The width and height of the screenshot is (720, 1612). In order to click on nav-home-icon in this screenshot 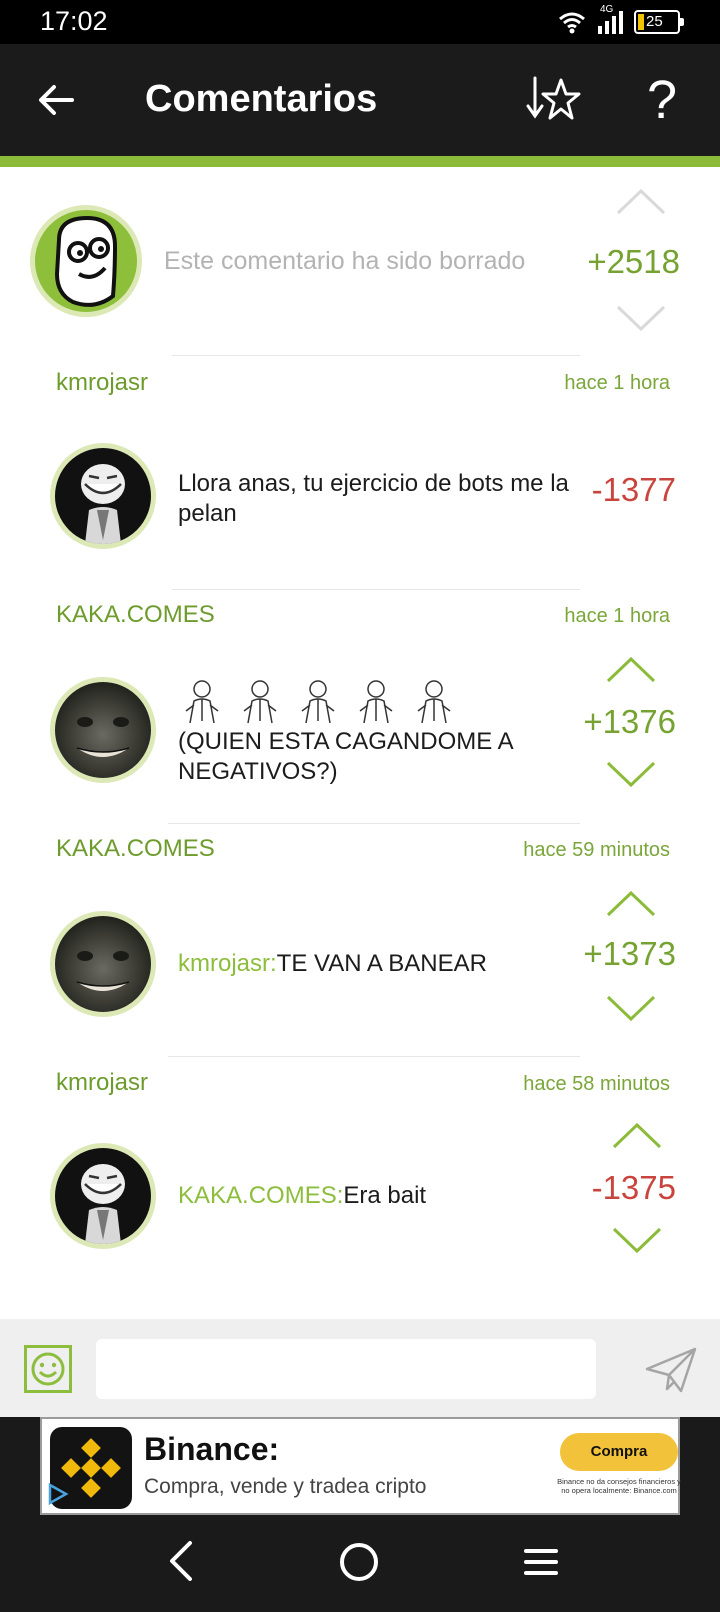, I will do `click(359, 1562)`.